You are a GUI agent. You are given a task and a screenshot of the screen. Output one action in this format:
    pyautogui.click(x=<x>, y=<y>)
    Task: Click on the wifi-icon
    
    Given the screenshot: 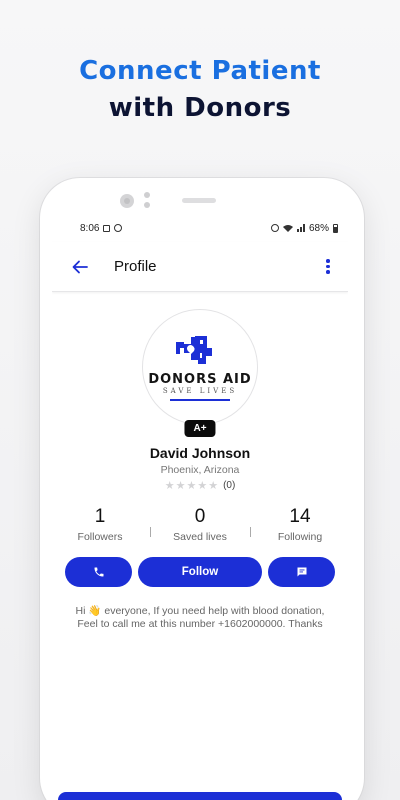 What is the action you would take?
    pyautogui.click(x=287, y=228)
    